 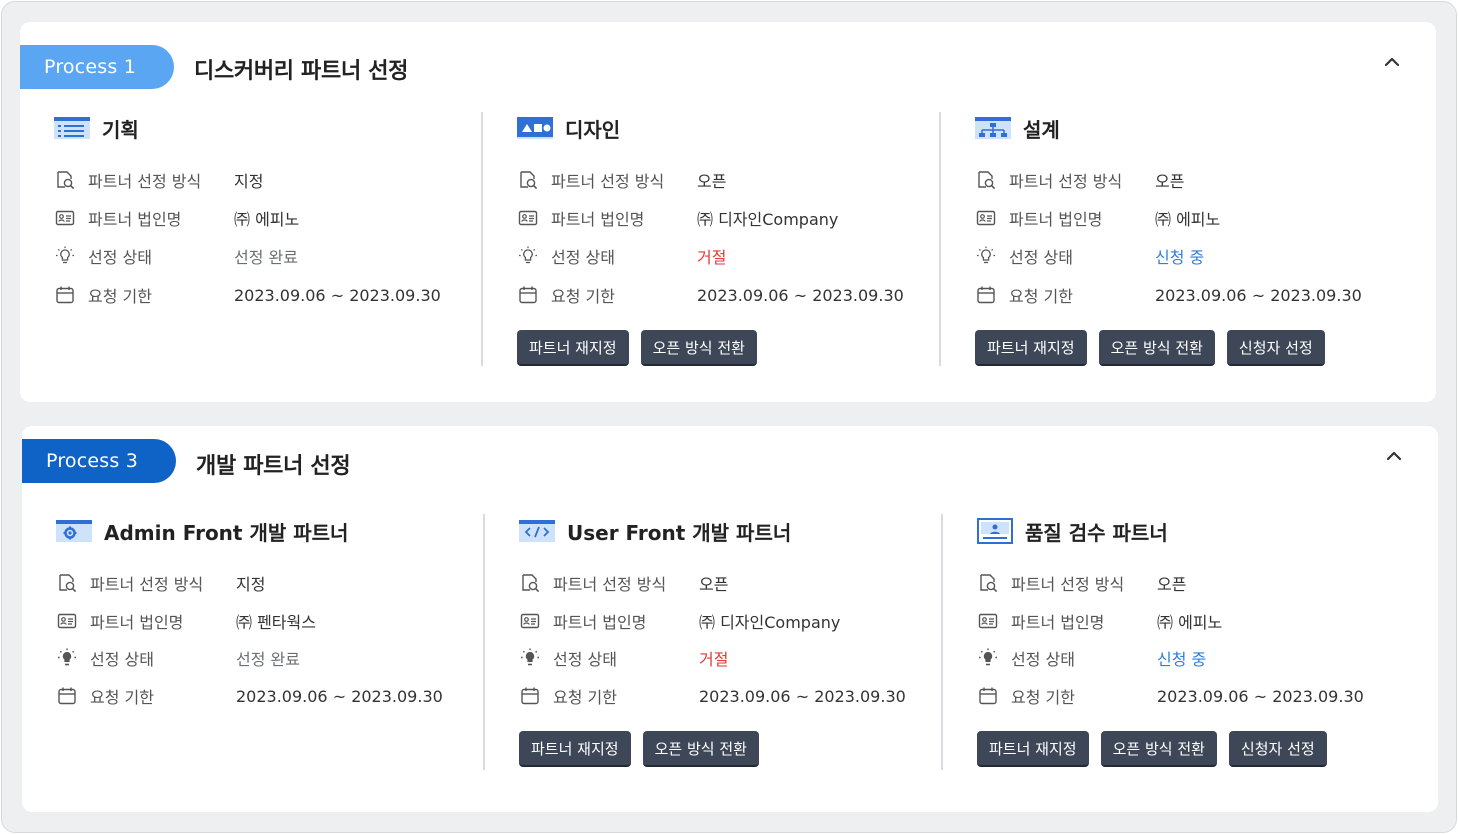 I want to click on company-row: 파트너 법인명 ㈜ 펜타웍스, so click(x=186, y=621).